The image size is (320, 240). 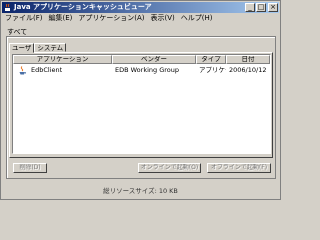 What do you see at coordinates (22, 48) in the screenshot?
I see `tab-user: ユーザ` at bounding box center [22, 48].